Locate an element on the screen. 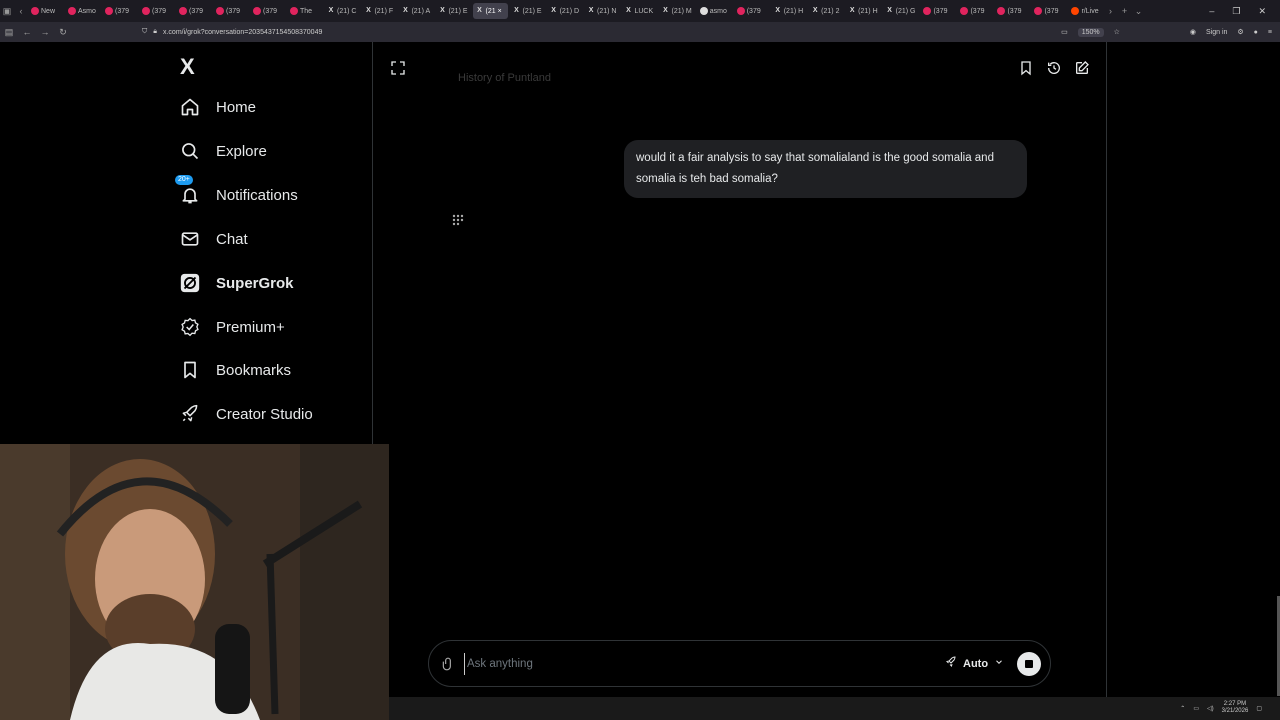  account-icon: ◉ is located at coordinates (1193, 32).